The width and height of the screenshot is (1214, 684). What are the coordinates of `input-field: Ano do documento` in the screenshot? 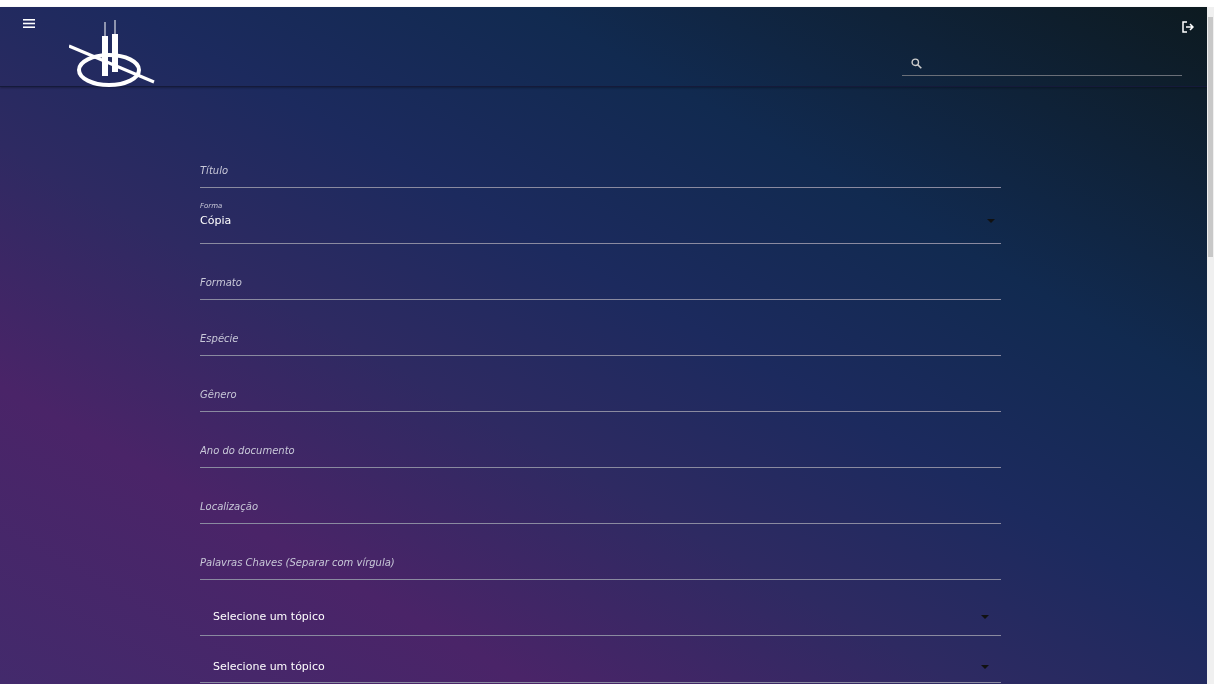 It's located at (600, 450).